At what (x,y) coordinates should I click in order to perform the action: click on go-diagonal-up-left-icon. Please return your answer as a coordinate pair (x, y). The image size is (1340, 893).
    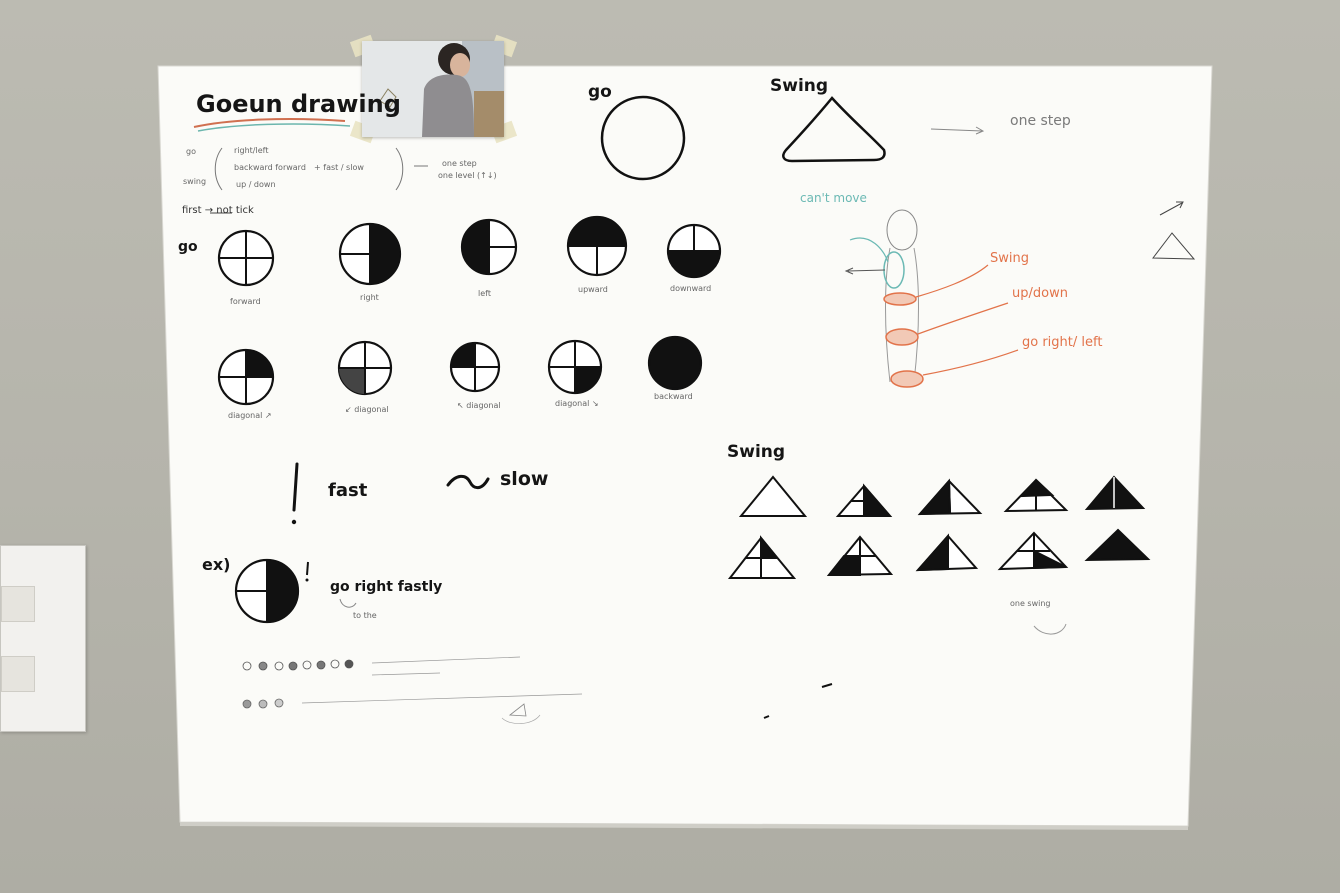
    Looking at the image, I should click on (475, 367).